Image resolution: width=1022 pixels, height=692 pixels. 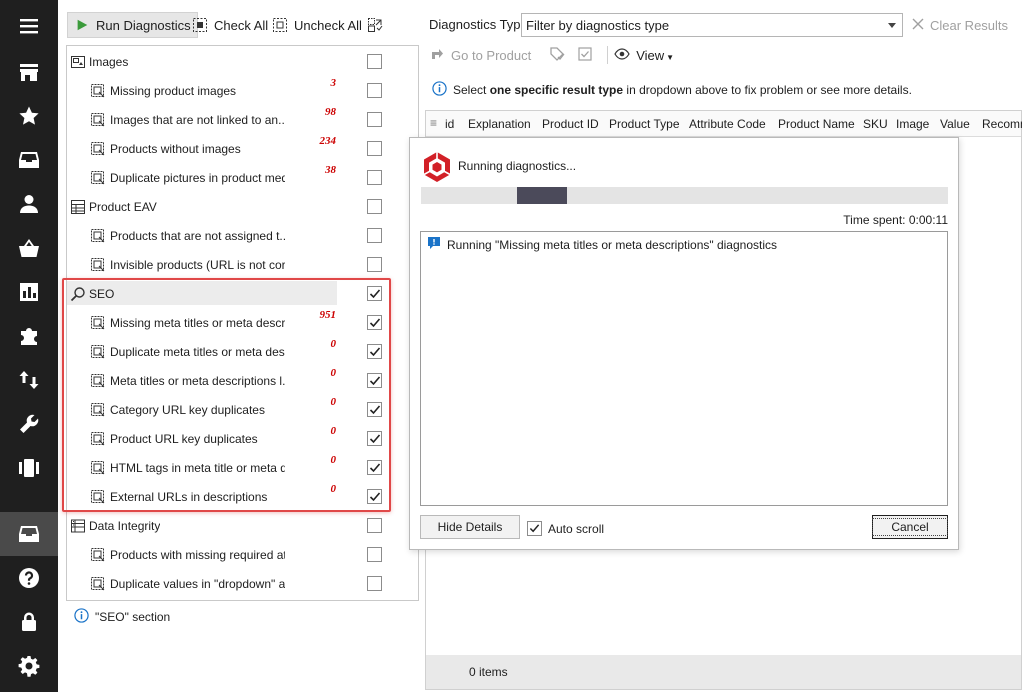 I want to click on tree-group: Data Integrity, so click(x=242, y=525).